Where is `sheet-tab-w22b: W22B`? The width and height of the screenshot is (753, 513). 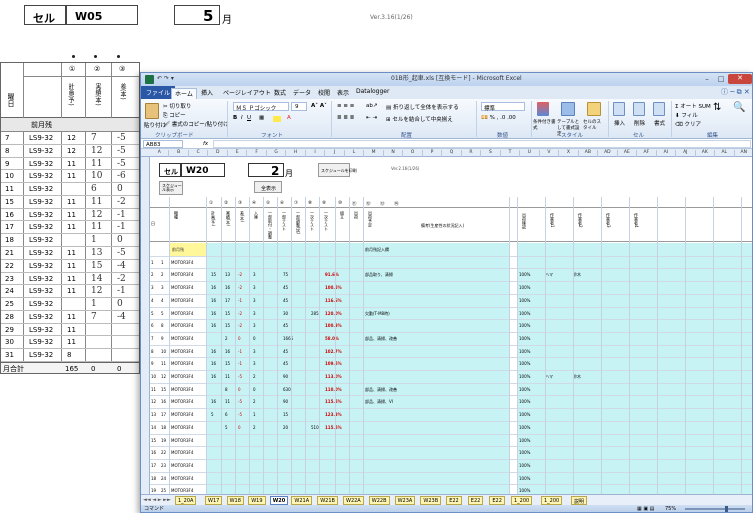 sheet-tab-w22b: W22B is located at coordinates (379, 500).